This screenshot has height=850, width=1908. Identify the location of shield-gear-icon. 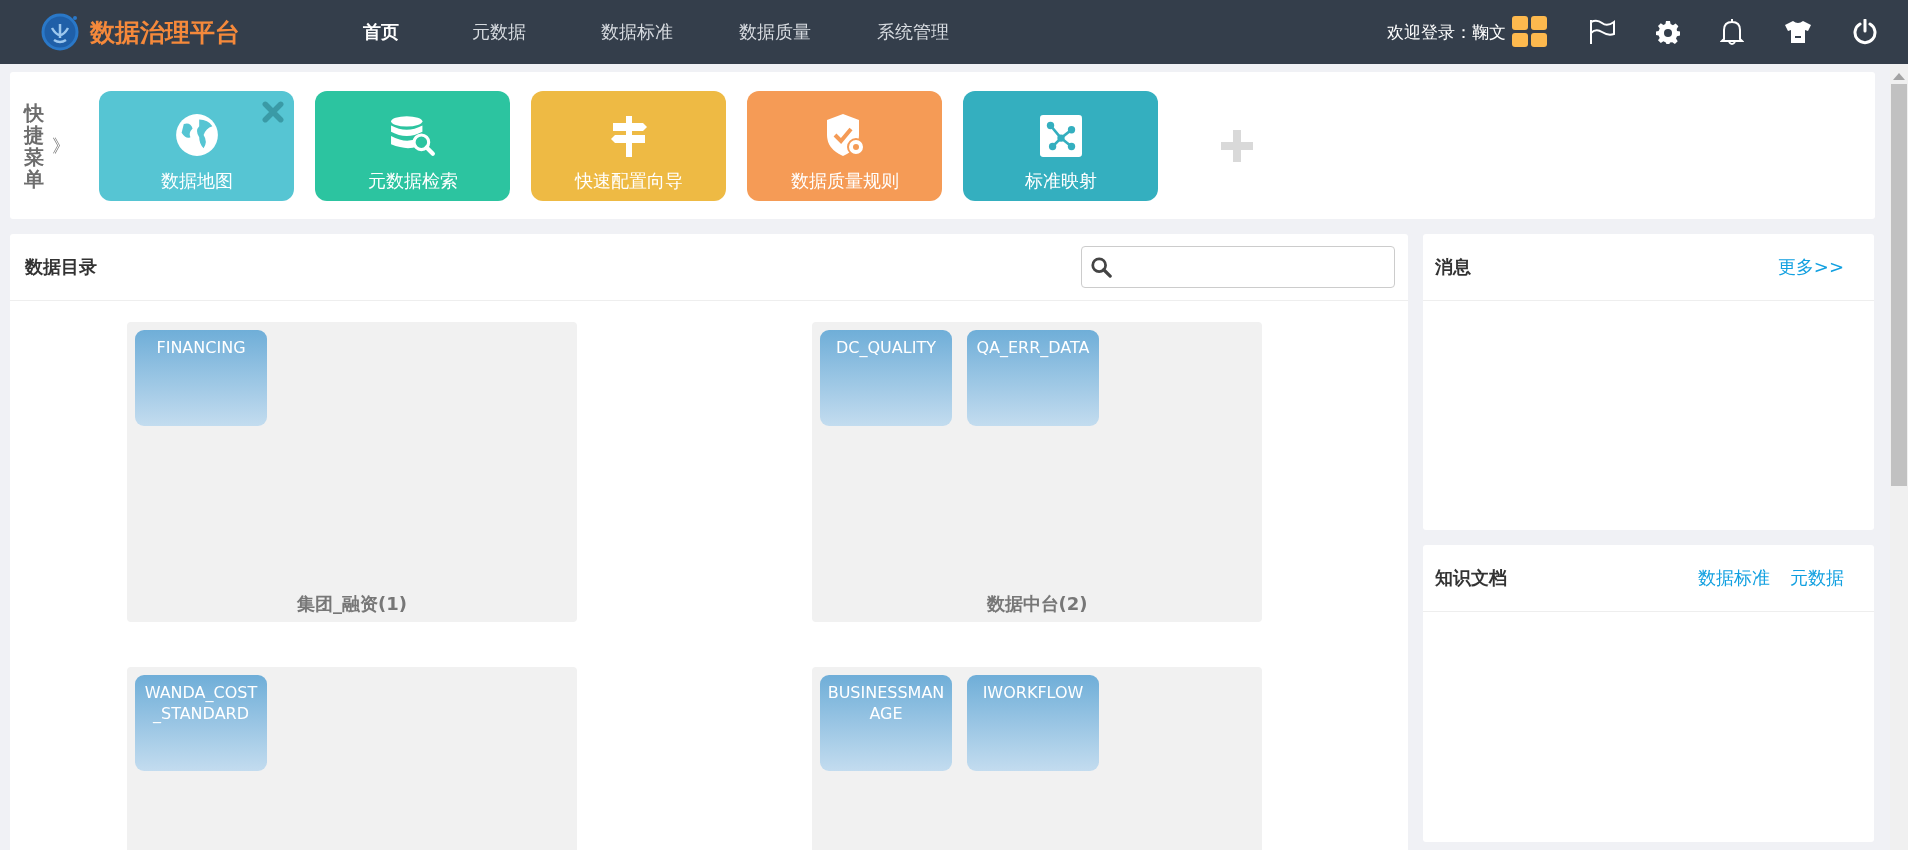
(844, 134).